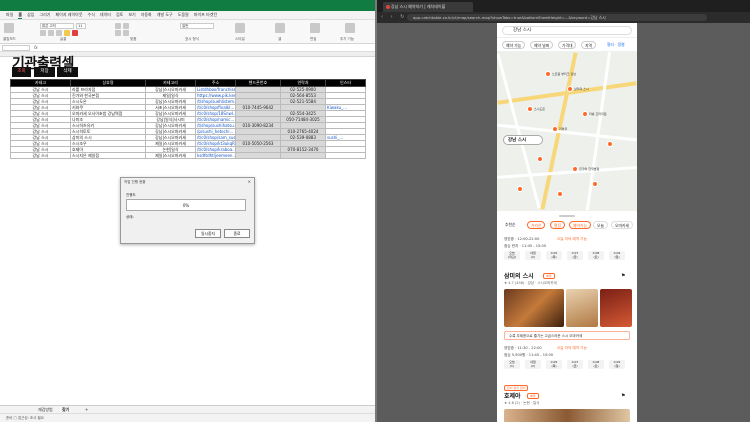 The image size is (750, 422). What do you see at coordinates (44, 72) in the screenshot?
I see `save-button: 저장` at bounding box center [44, 72].